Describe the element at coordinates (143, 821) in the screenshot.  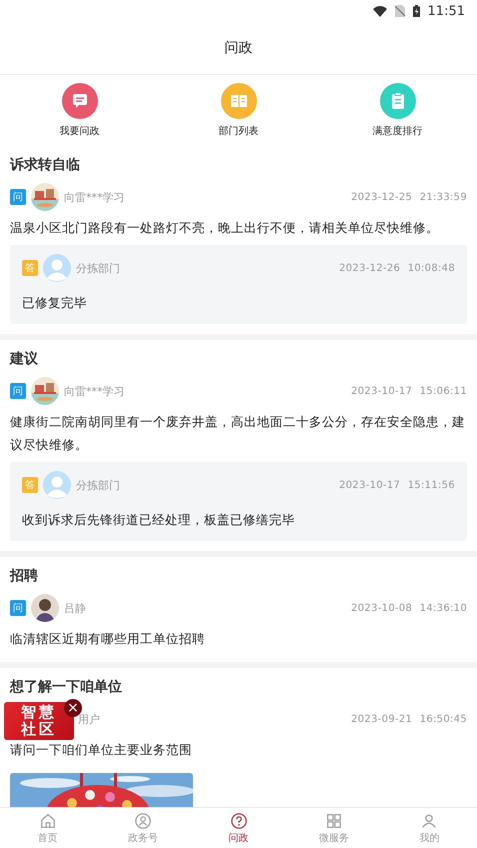
I see `person-icon` at that location.